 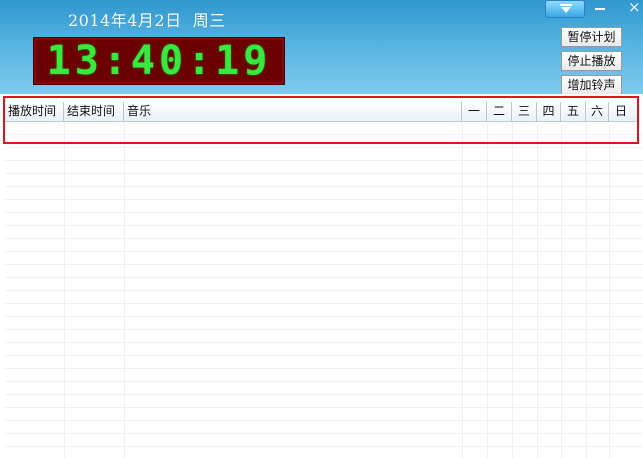 I want to click on pause-plan-button: 暂停计划, so click(x=591, y=37).